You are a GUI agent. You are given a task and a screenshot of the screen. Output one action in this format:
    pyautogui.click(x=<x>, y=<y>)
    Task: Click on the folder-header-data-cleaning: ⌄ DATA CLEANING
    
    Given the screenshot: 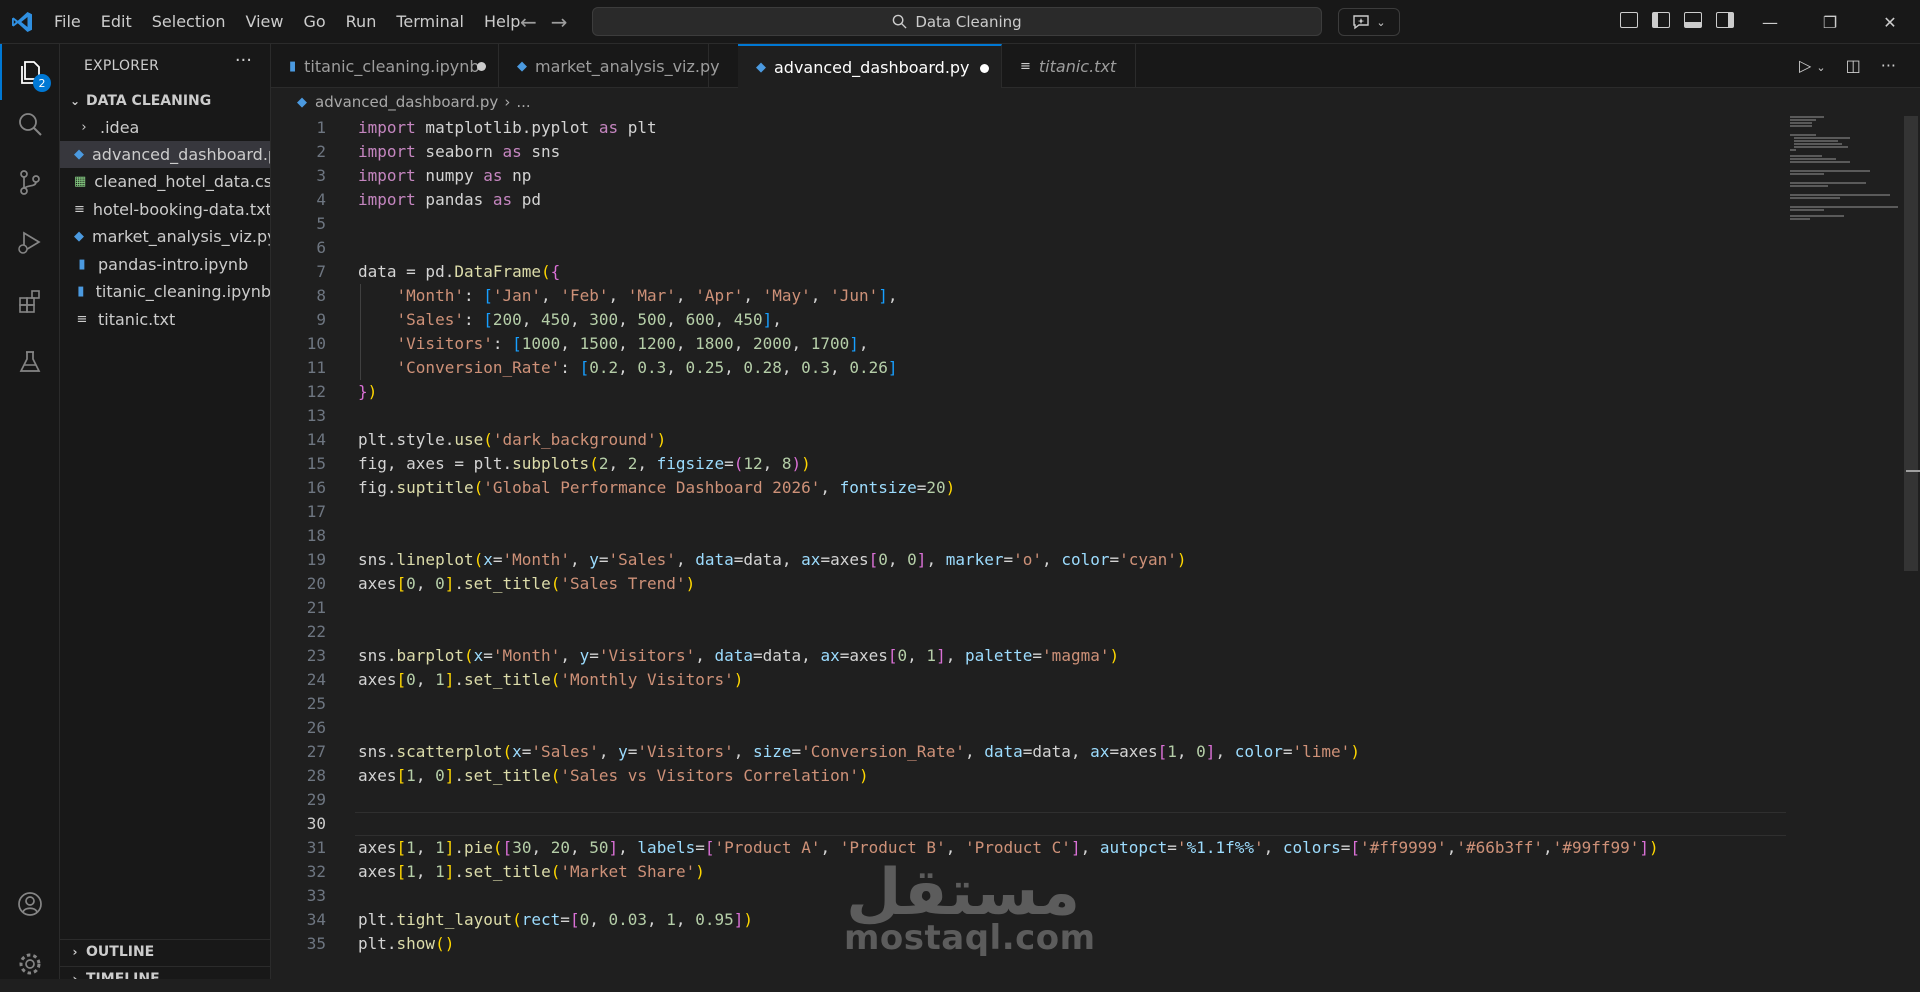 What is the action you would take?
    pyautogui.click(x=165, y=101)
    